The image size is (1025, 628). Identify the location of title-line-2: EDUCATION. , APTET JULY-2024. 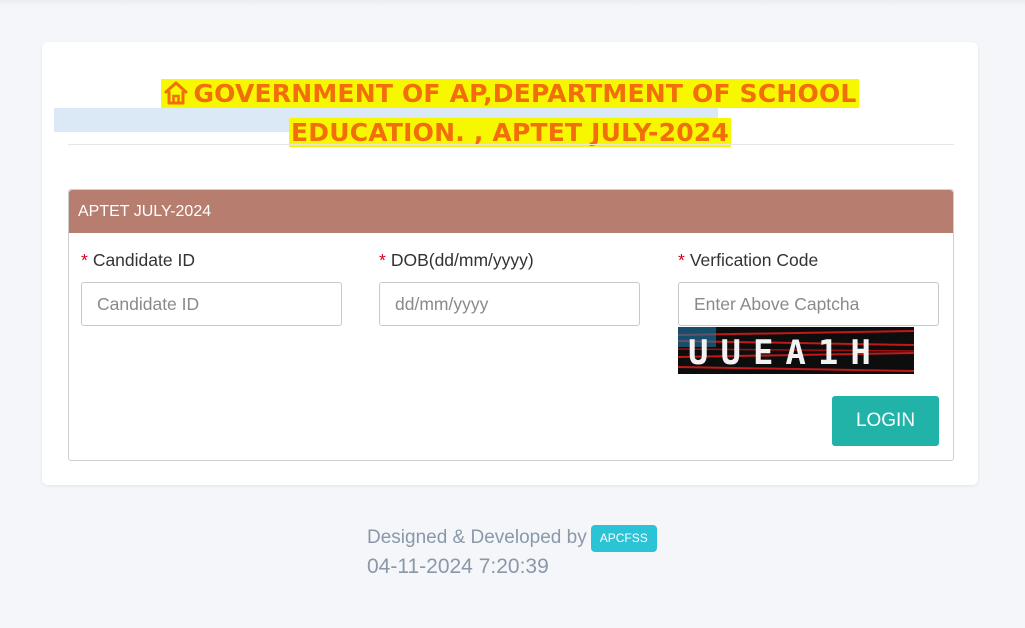
(510, 132).